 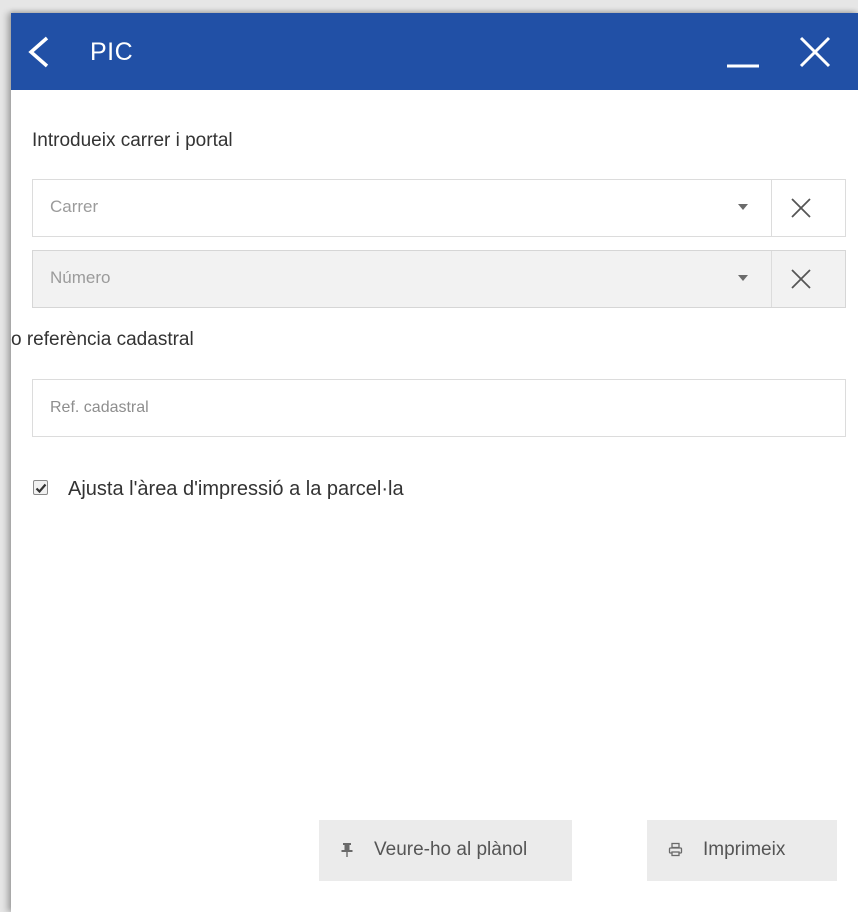 What do you see at coordinates (112, 52) in the screenshot?
I see `panel-title: PIC` at bounding box center [112, 52].